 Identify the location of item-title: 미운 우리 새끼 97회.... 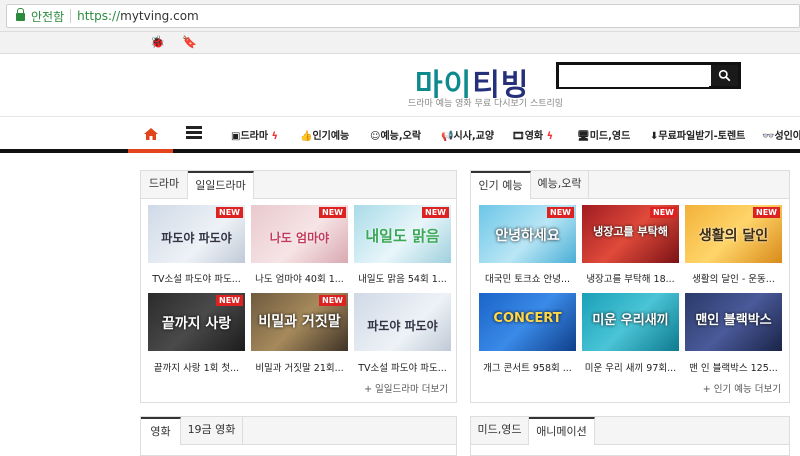
(630, 367).